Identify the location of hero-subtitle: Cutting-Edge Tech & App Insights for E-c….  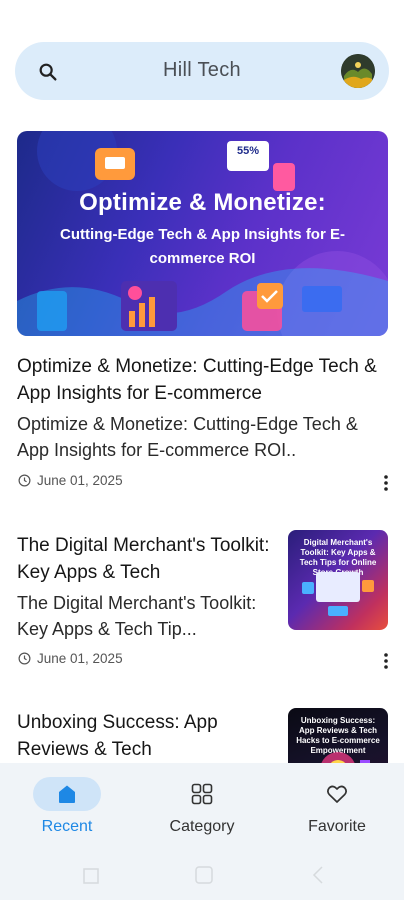
(202, 246).